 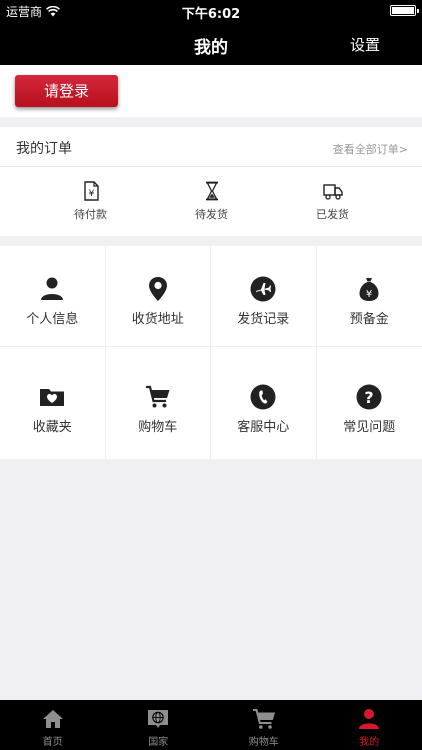 What do you see at coordinates (365, 44) in the screenshot?
I see `settings-button: 设置` at bounding box center [365, 44].